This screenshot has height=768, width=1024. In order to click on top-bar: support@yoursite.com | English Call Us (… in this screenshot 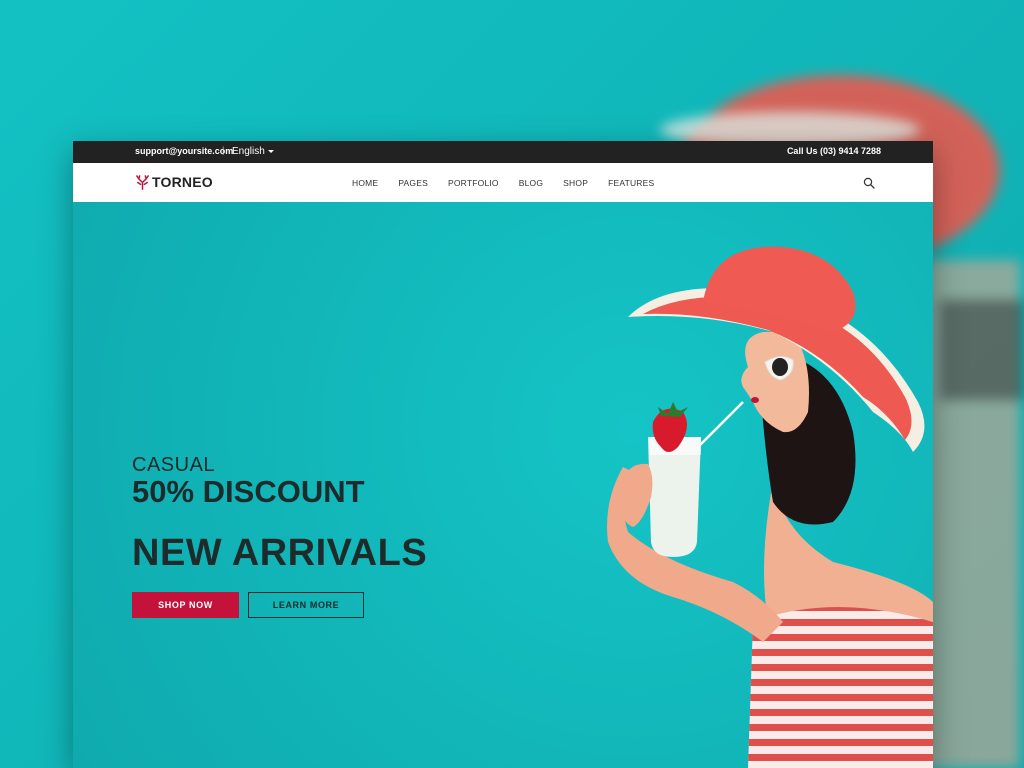, I will do `click(503, 152)`.